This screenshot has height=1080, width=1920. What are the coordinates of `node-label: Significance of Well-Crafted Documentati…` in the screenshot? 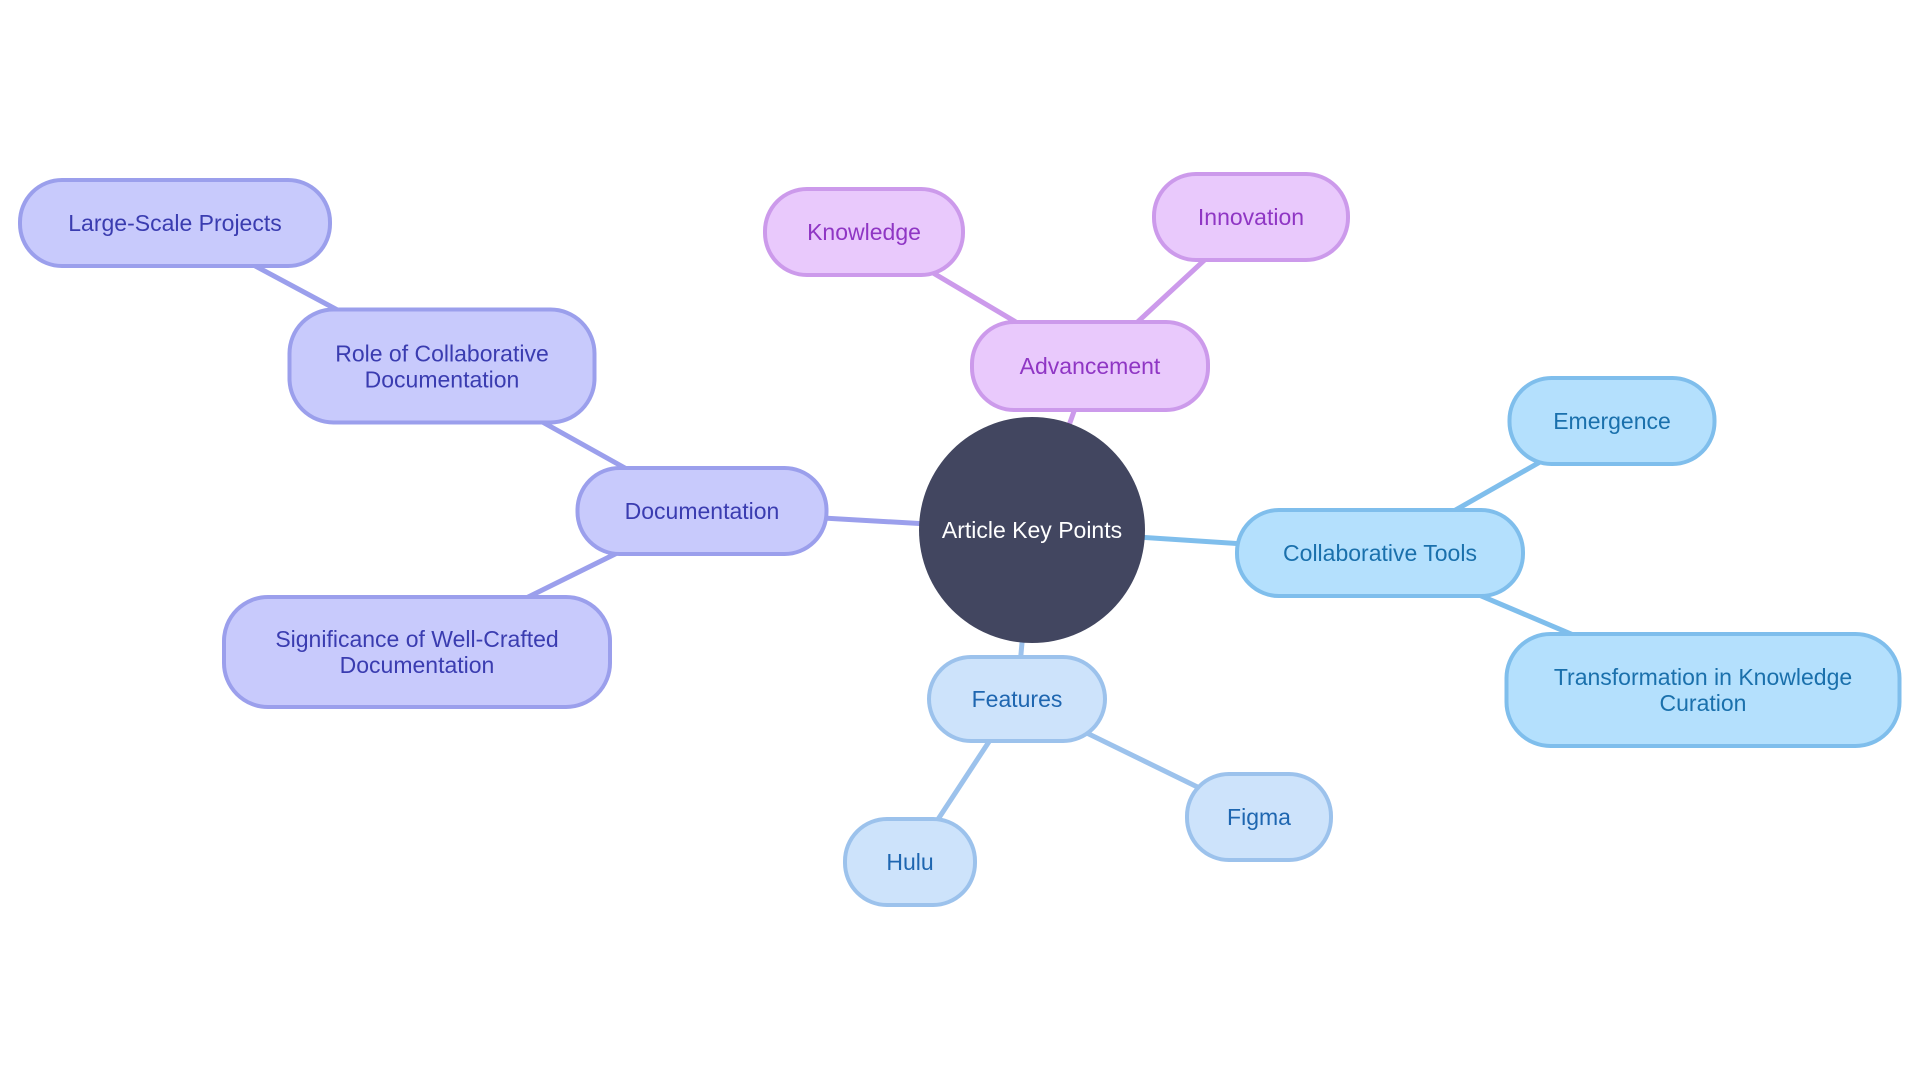 It's located at (417, 652).